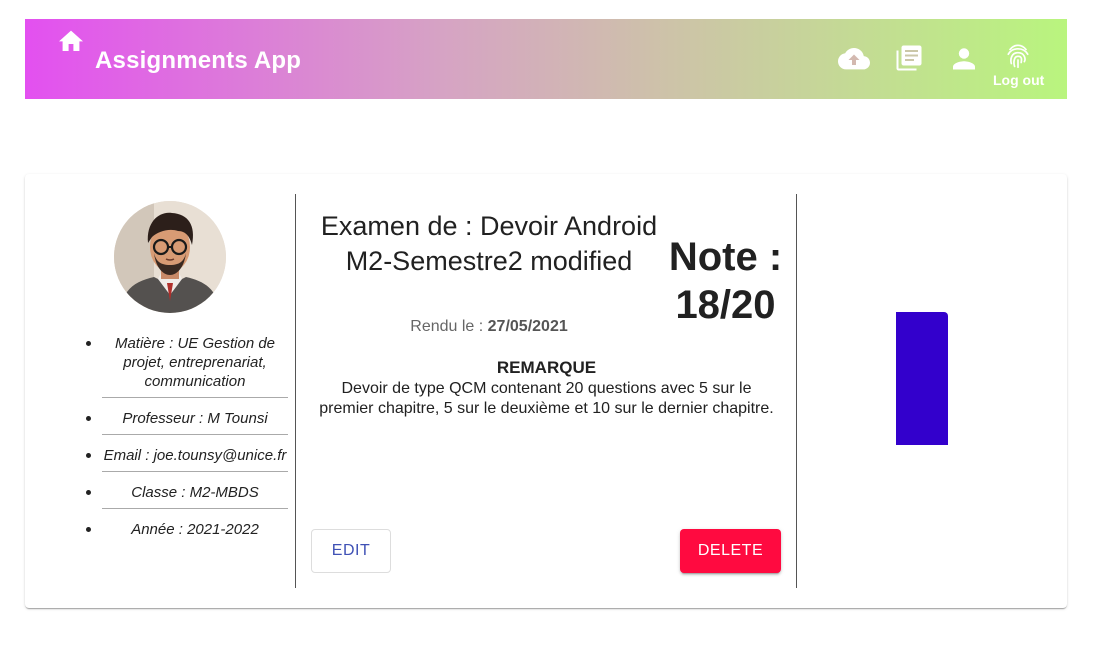 This screenshot has width=1100, height=666. What do you see at coordinates (187, 422) in the screenshot?
I see `professeur-item: Professeur : M Tounsi` at bounding box center [187, 422].